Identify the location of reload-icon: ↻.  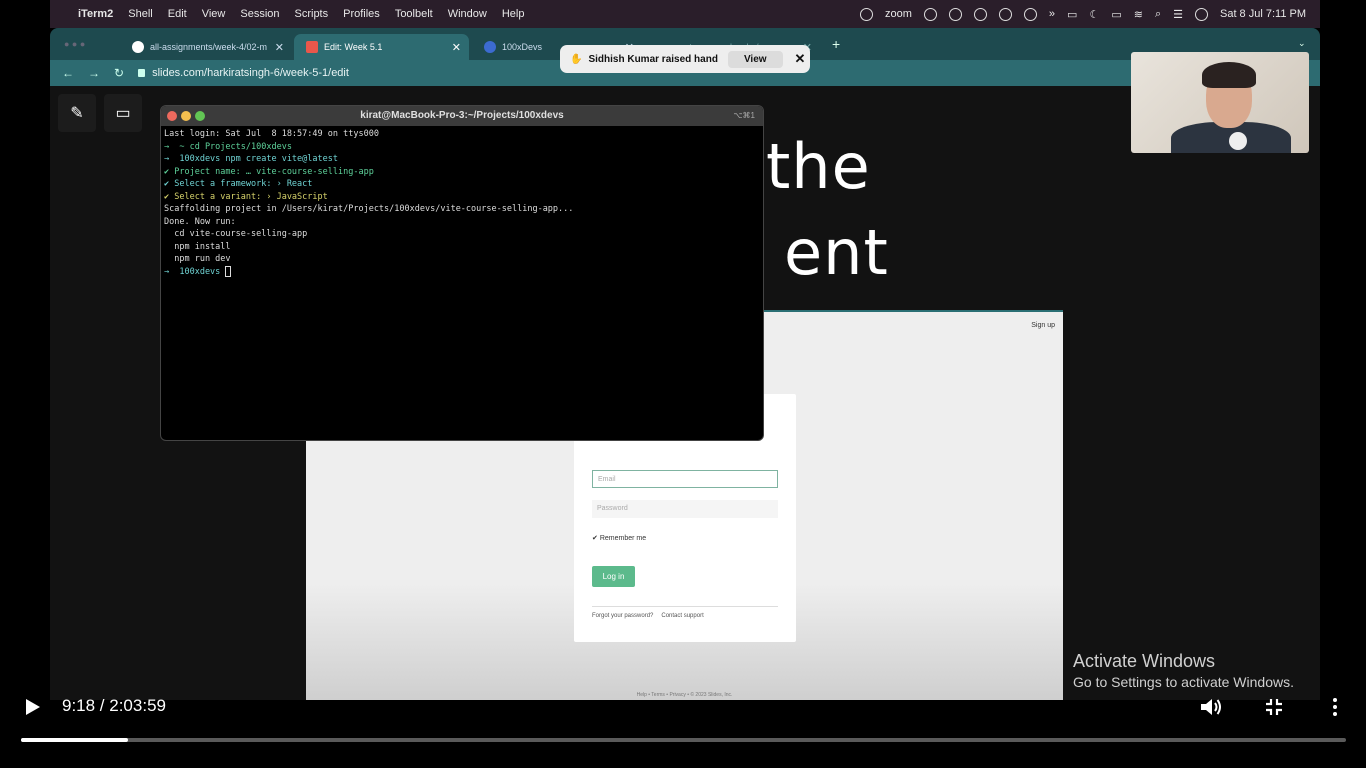
(119, 73).